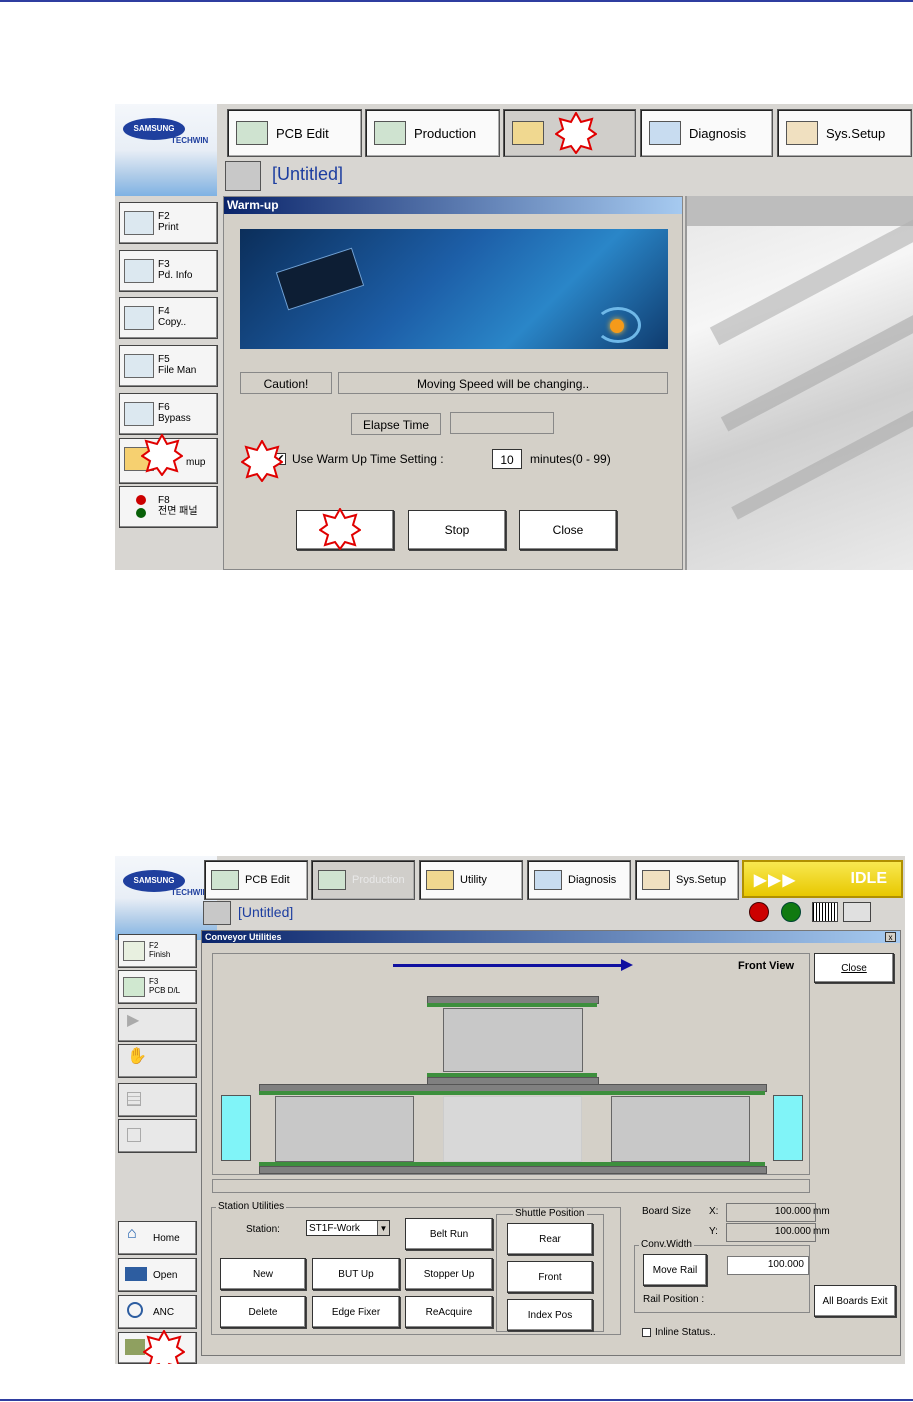 The width and height of the screenshot is (913, 1402). What do you see at coordinates (135, 1347) in the screenshot?
I see `conveyor-icon` at bounding box center [135, 1347].